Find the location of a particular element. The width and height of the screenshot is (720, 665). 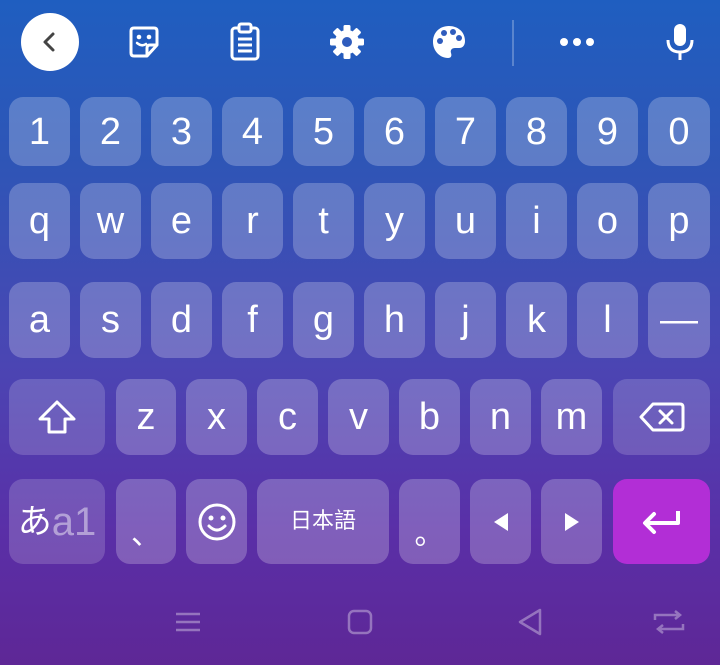

emoji-icon is located at coordinates (216, 521).